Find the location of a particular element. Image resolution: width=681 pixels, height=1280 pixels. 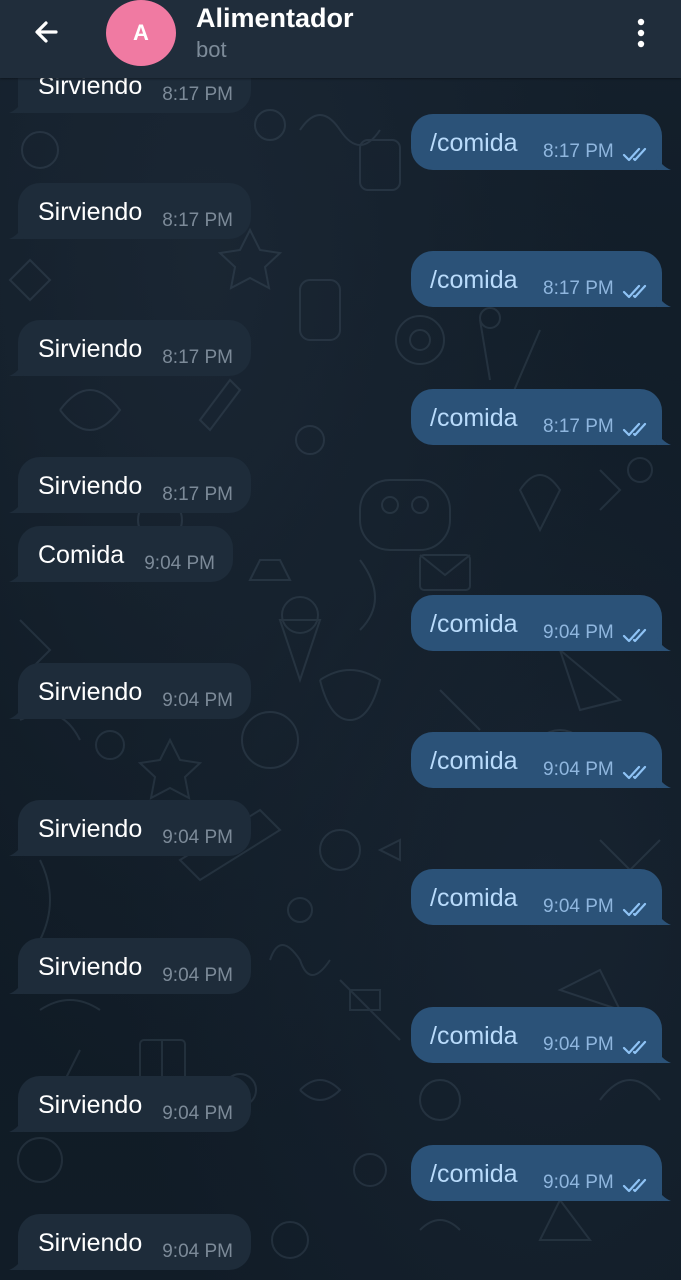

avatar: A is located at coordinates (141, 33).